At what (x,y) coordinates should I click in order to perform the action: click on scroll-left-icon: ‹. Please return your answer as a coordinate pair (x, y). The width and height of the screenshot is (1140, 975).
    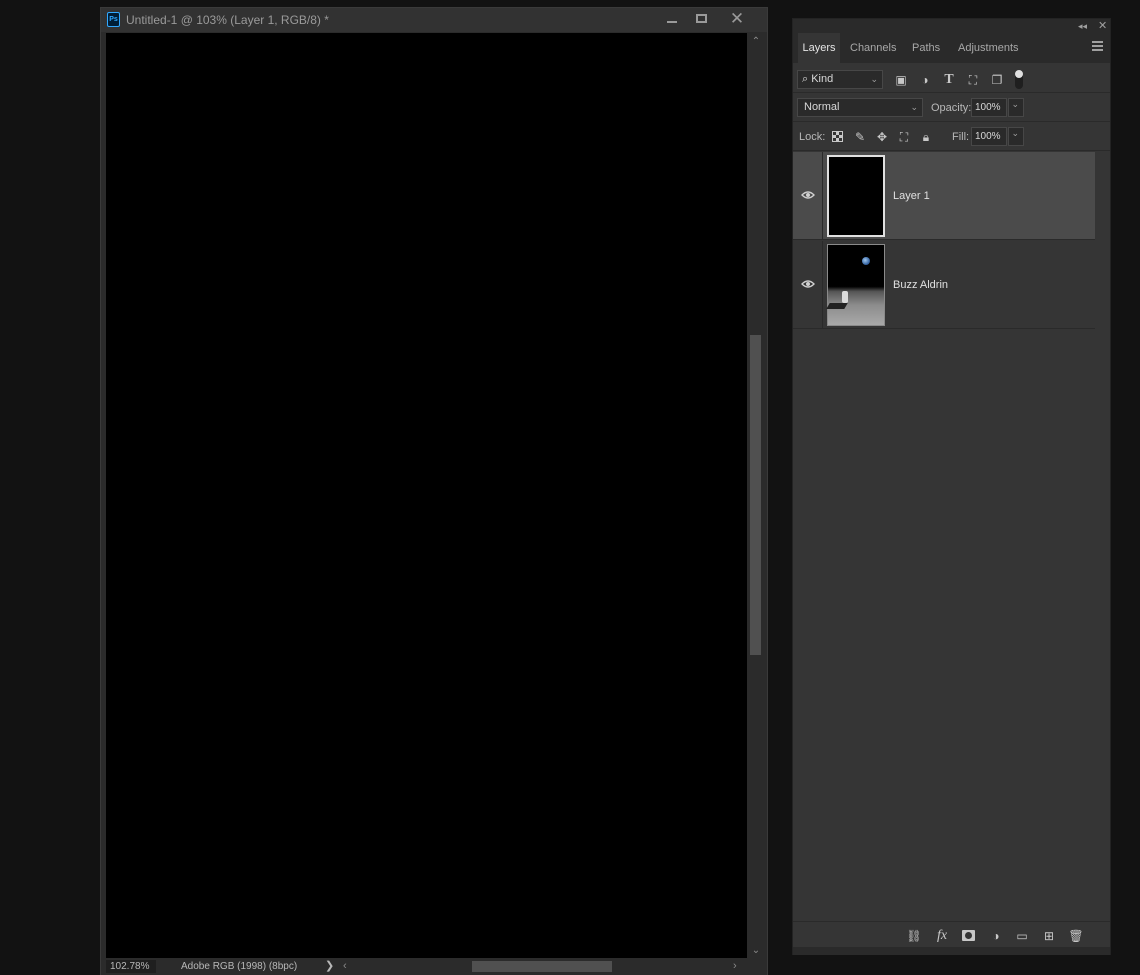
    Looking at the image, I should click on (345, 966).